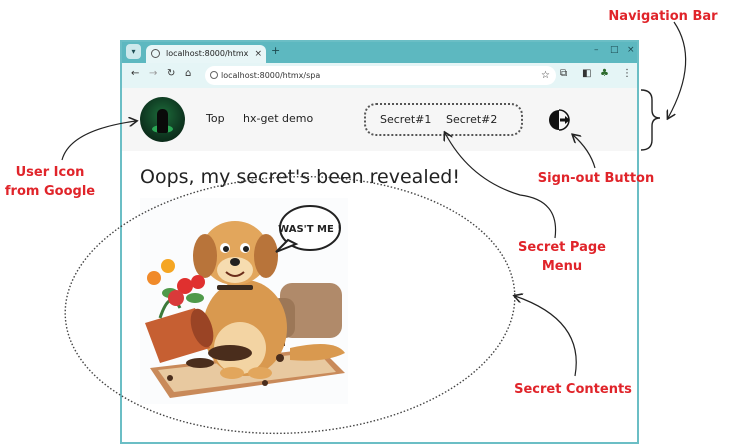  What do you see at coordinates (278, 118) in the screenshot?
I see `nav-link-hx-get-demo: hx-get demo` at bounding box center [278, 118].